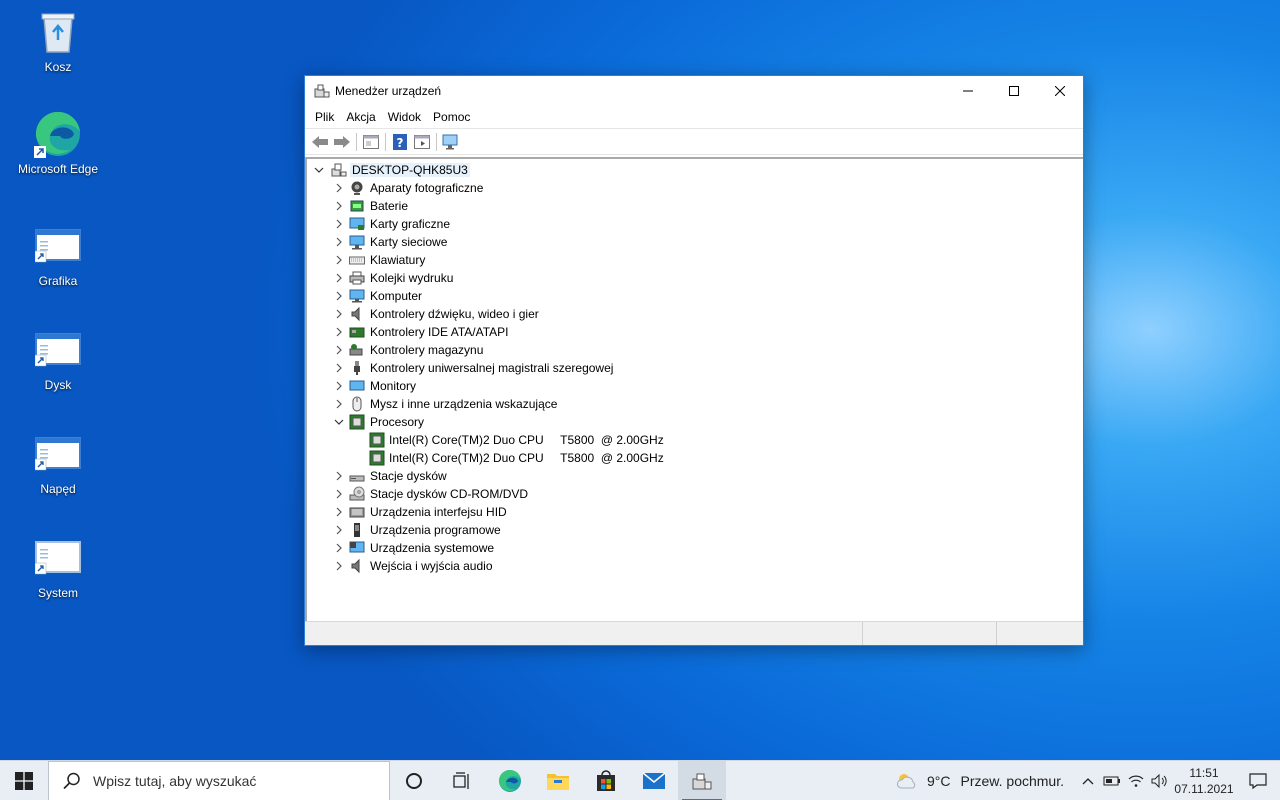 Image resolution: width=1280 pixels, height=800 pixels. I want to click on tree-item-label: Baterie, so click(389, 206).